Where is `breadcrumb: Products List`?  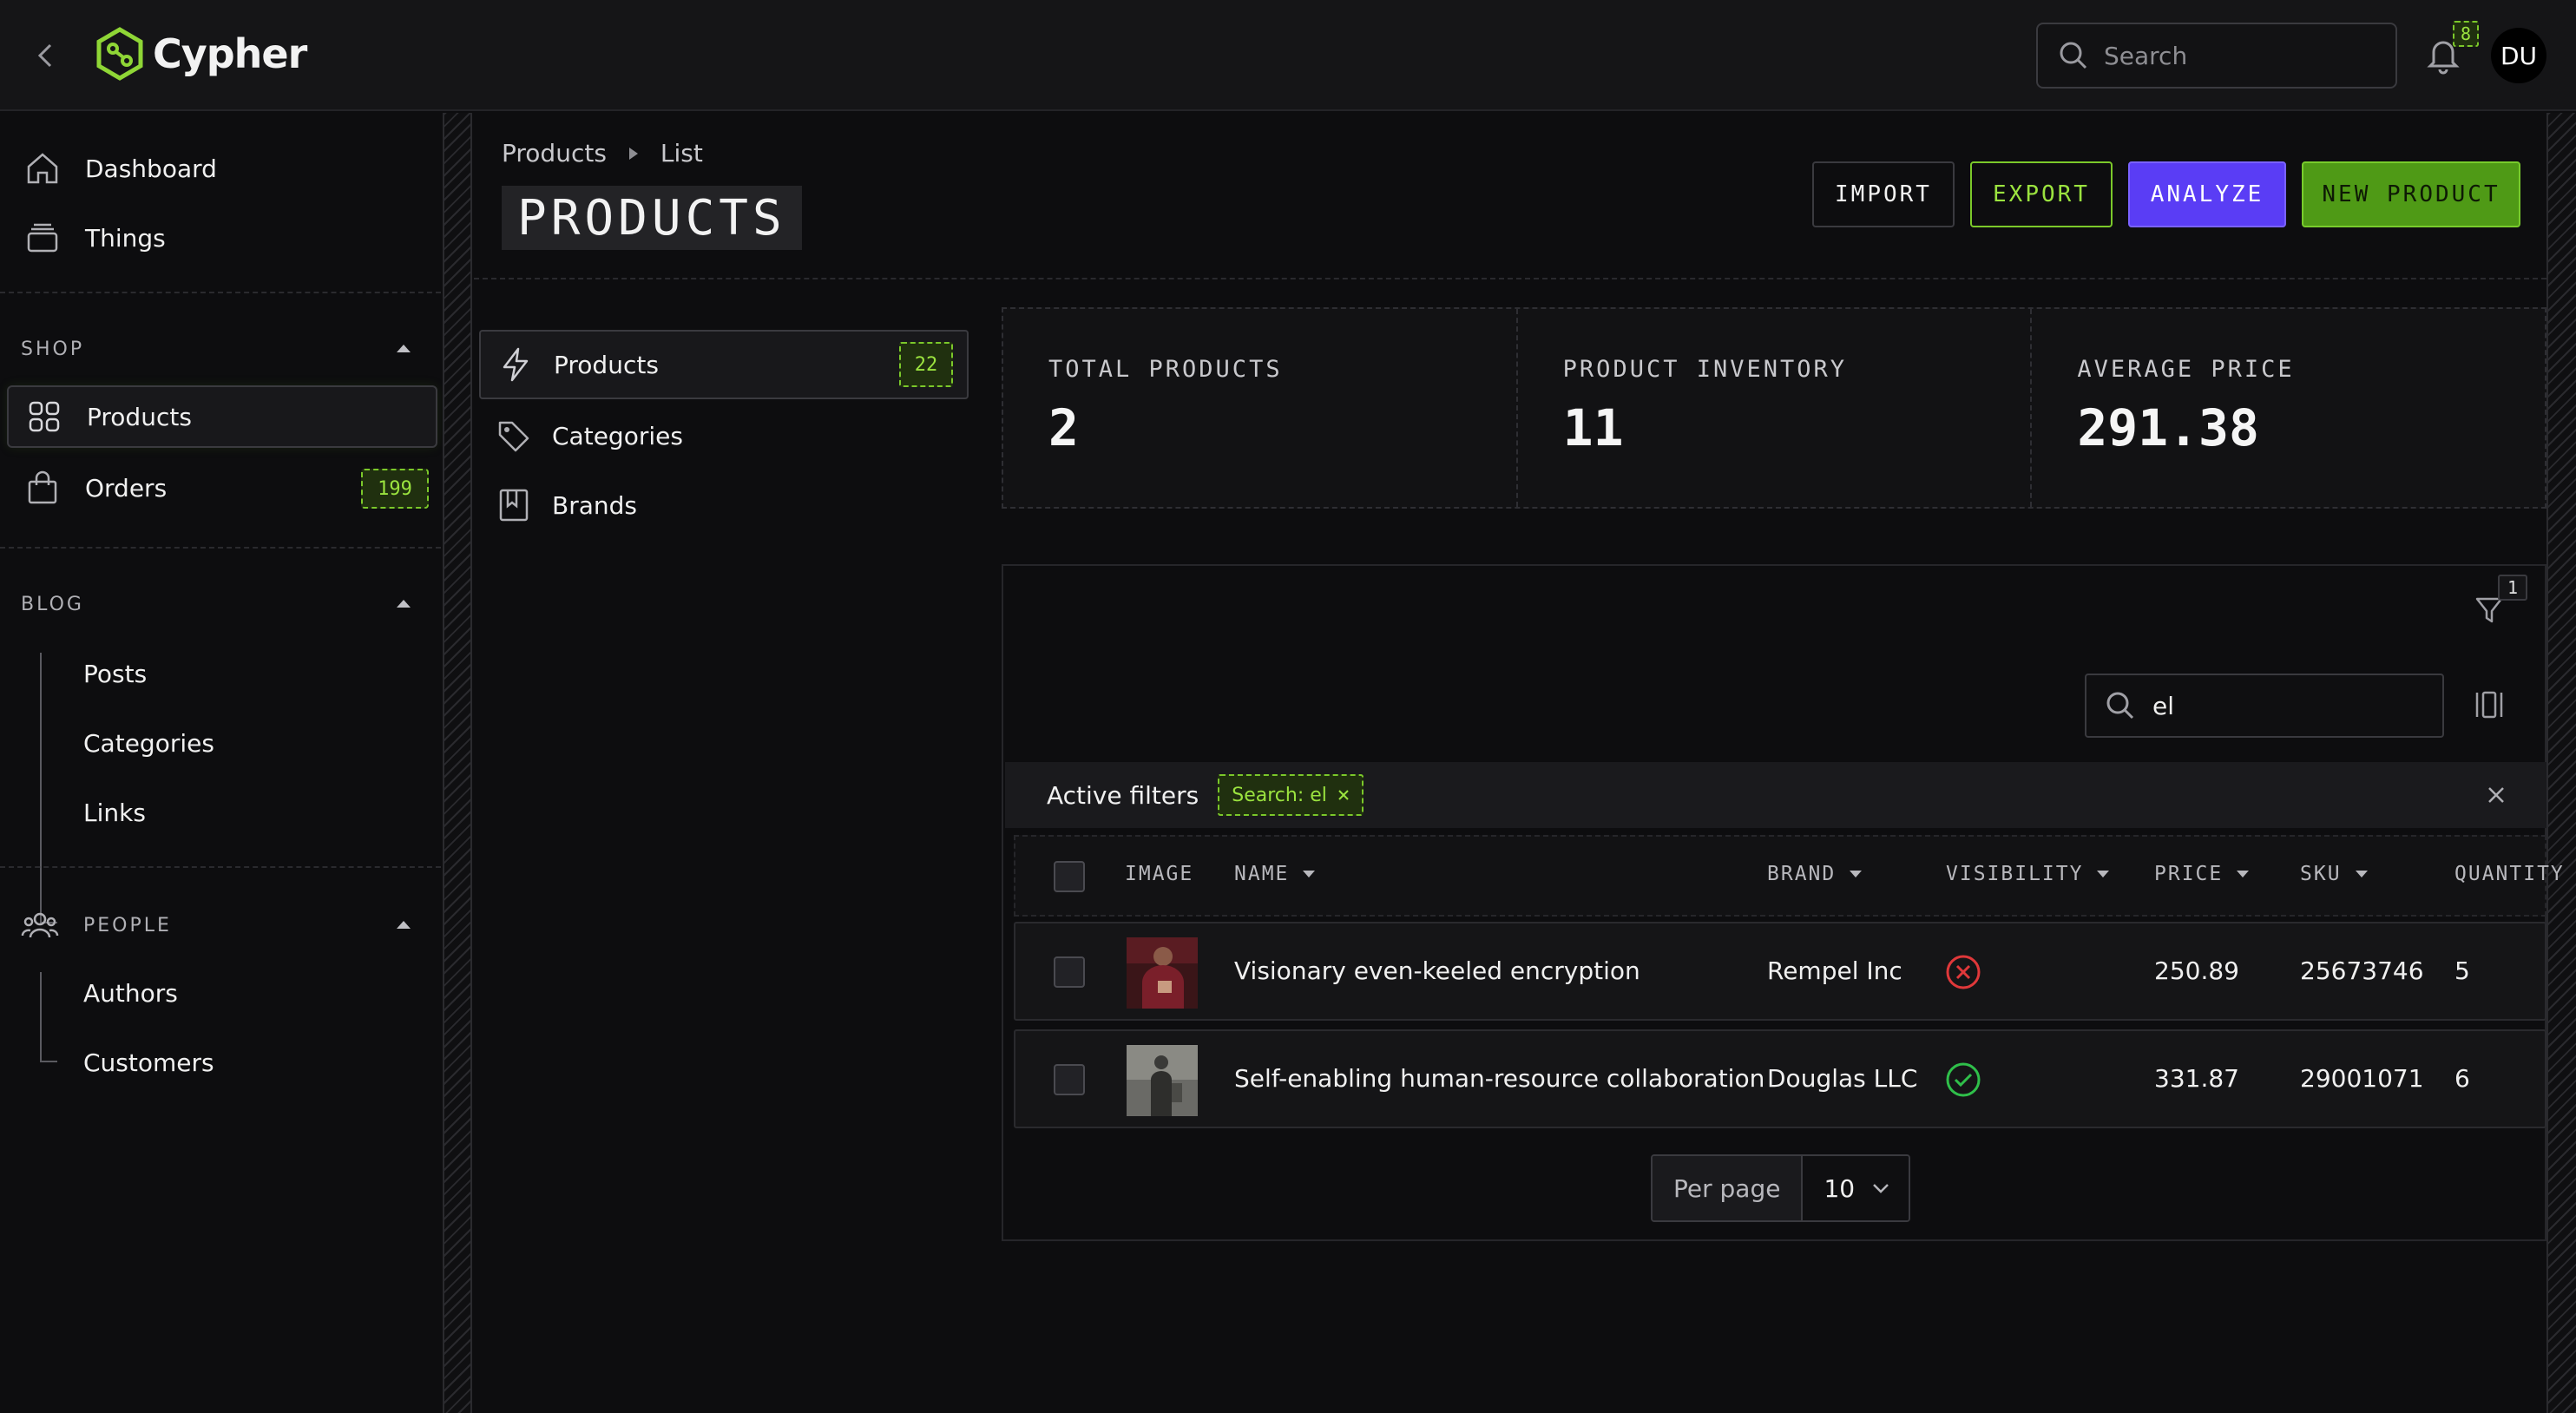
breadcrumb: Products List is located at coordinates (602, 153).